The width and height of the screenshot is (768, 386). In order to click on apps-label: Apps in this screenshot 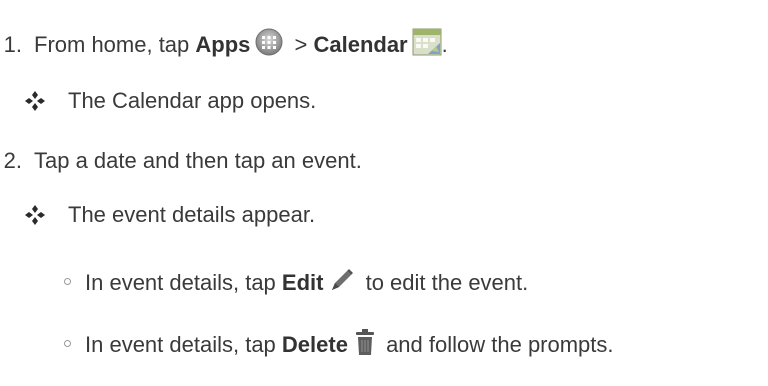, I will do `click(223, 44)`.